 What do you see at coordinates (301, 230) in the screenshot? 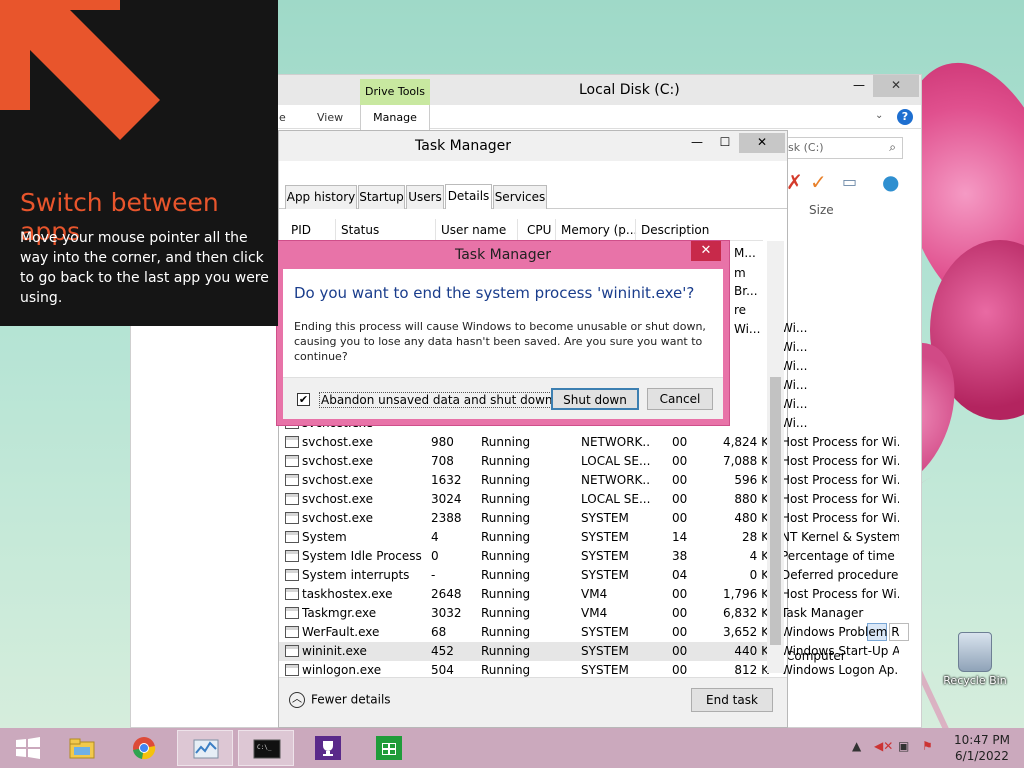
I see `column-header-pid: PID` at bounding box center [301, 230].